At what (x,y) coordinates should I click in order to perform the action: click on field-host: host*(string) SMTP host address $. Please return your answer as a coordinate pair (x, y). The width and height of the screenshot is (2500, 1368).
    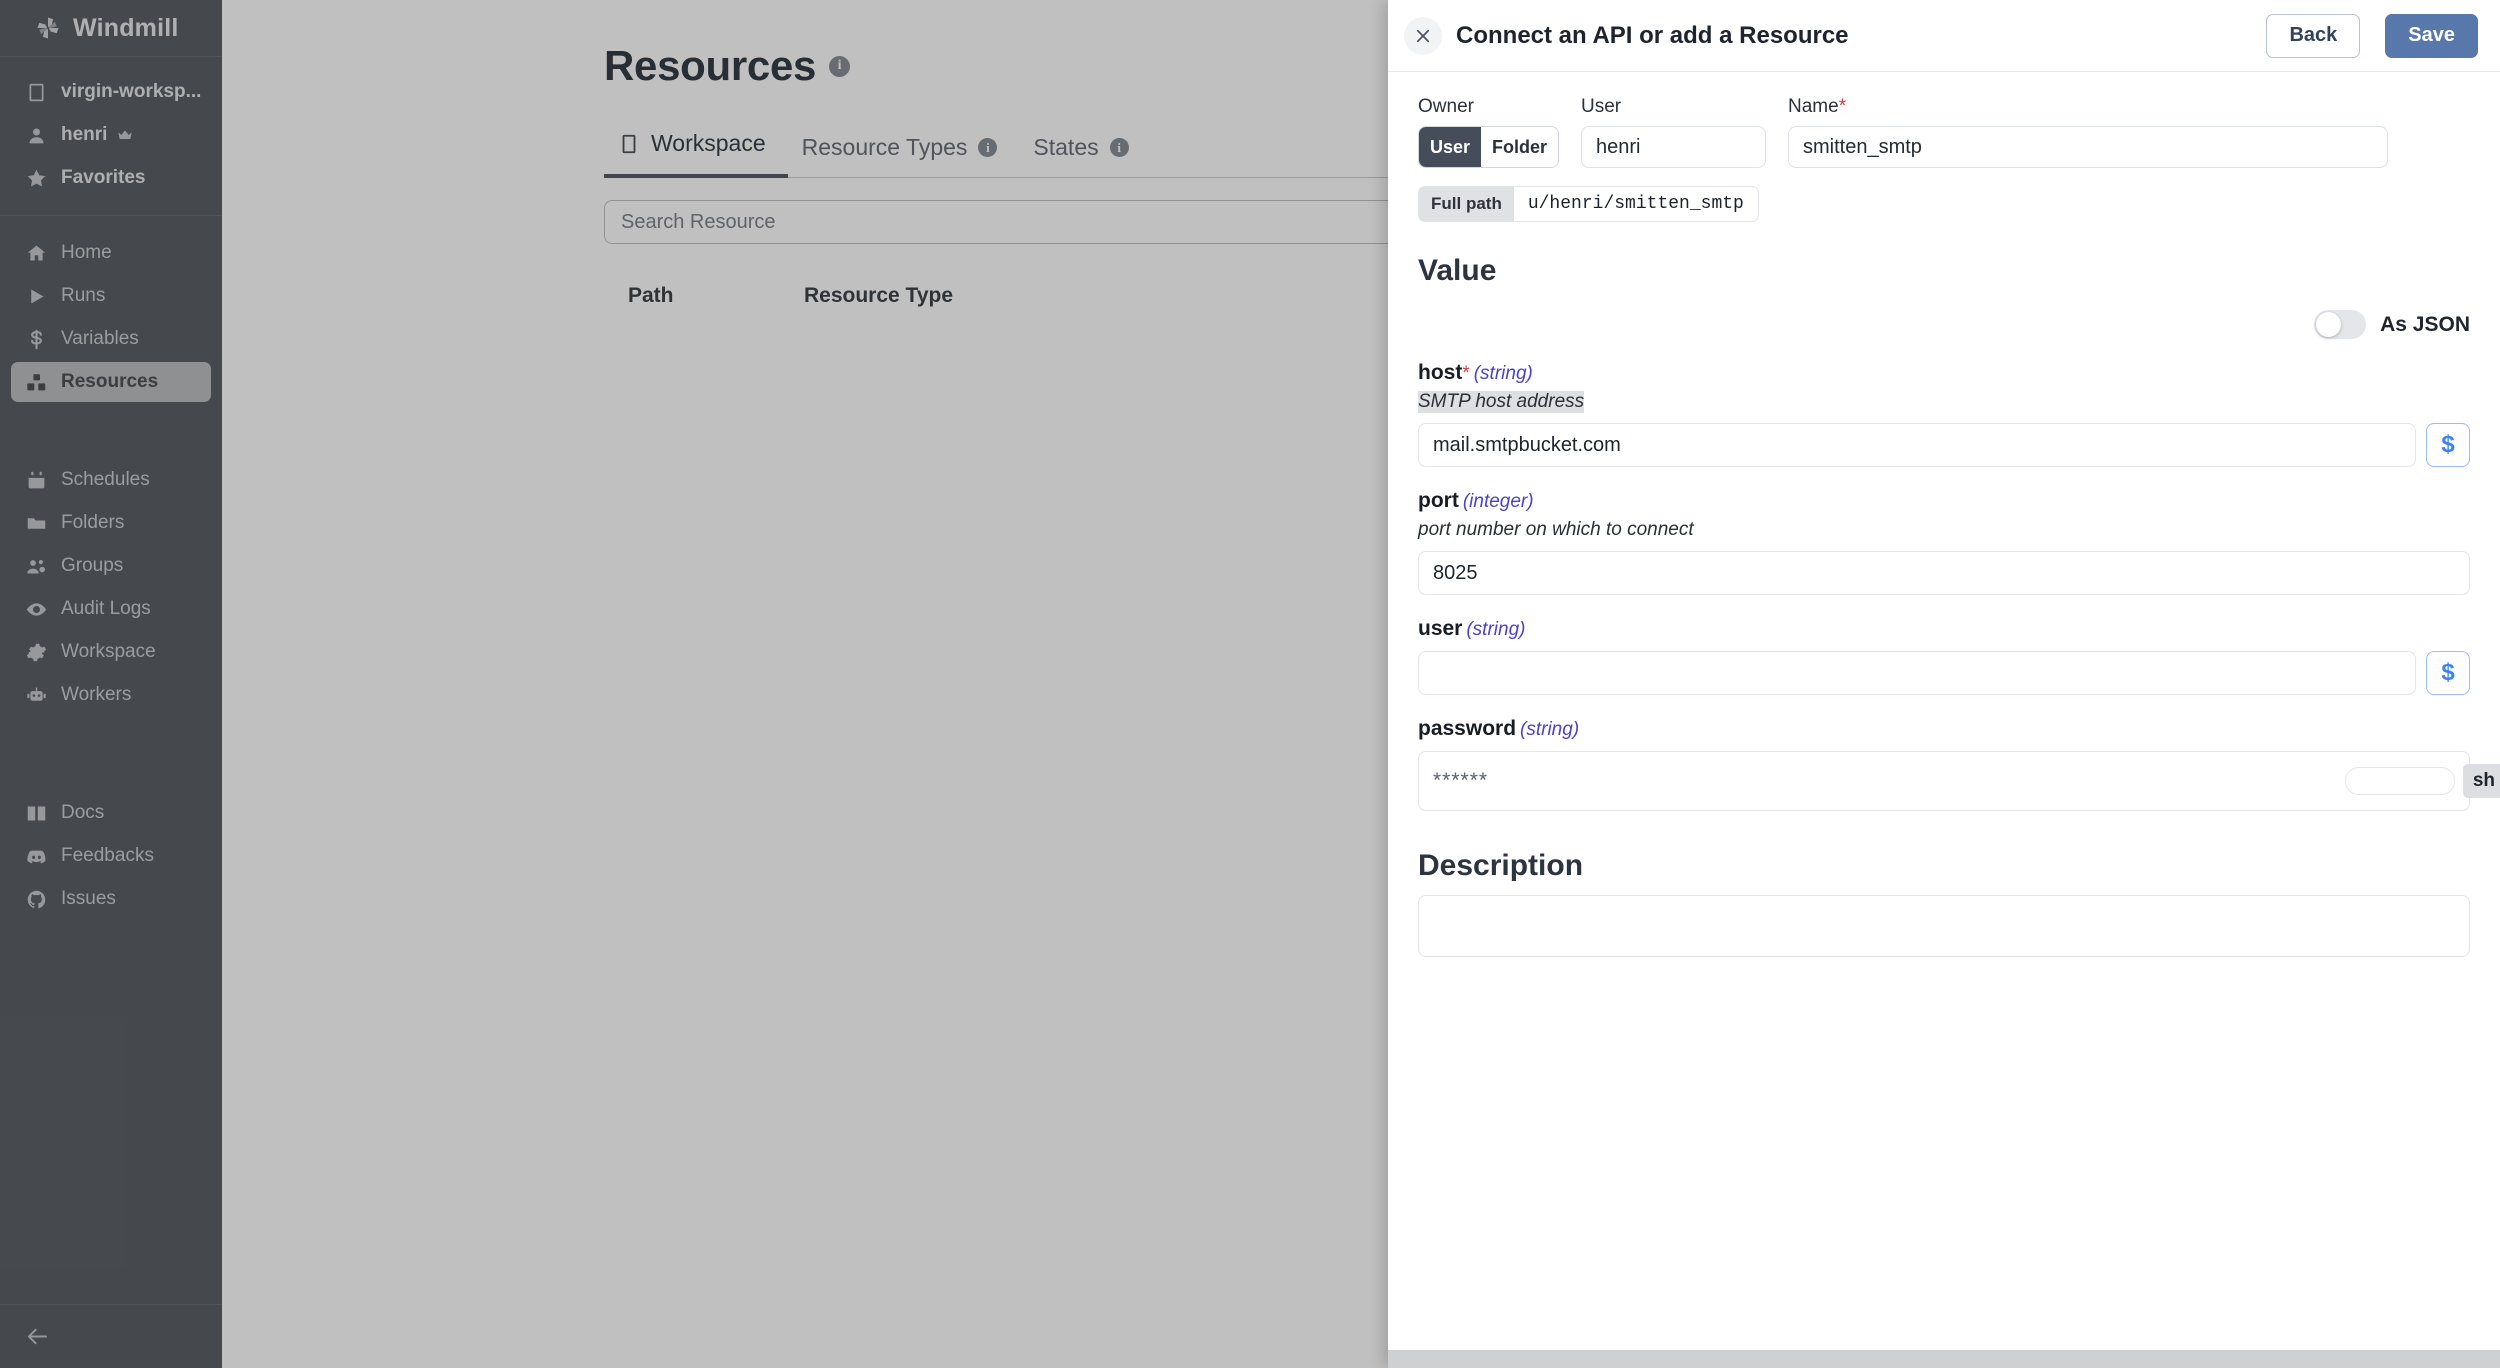
    Looking at the image, I should click on (1944, 414).